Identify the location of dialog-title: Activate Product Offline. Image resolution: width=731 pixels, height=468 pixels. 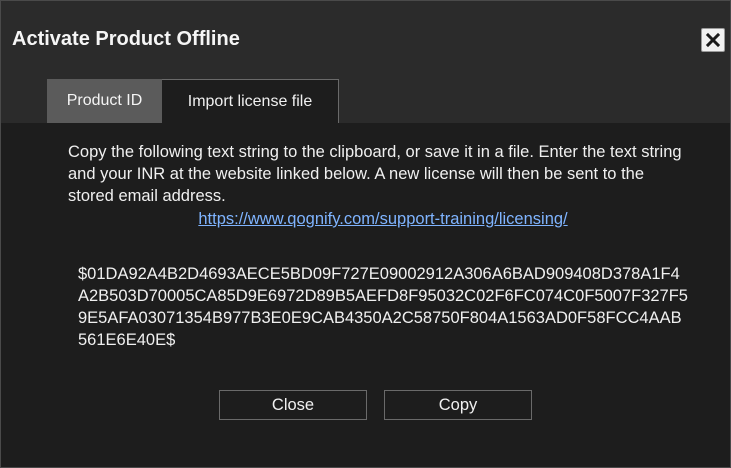
(126, 39).